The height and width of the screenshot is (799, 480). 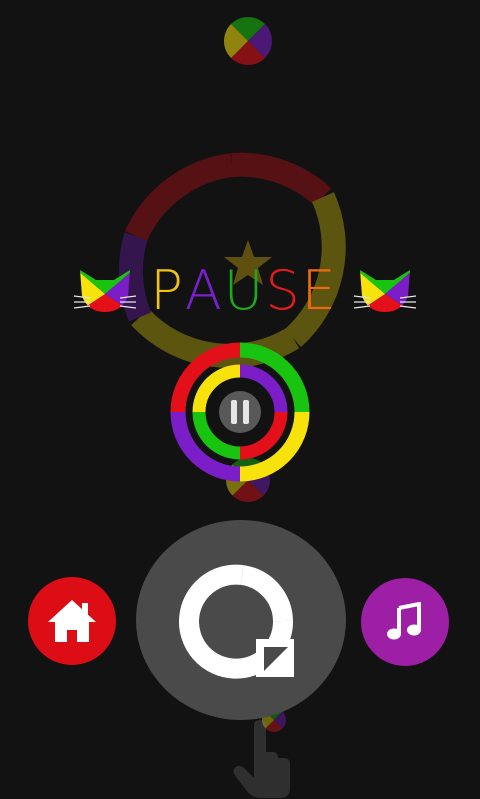 What do you see at coordinates (283, 290) in the screenshot?
I see `title-letter: S` at bounding box center [283, 290].